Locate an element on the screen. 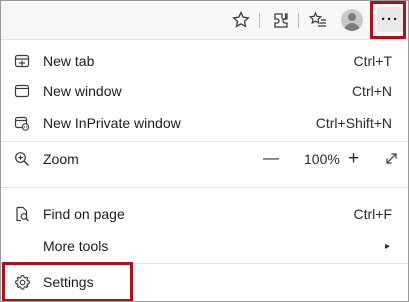 Image resolution: width=409 pixels, height=302 pixels. highlight-box-settings is located at coordinates (67, 281).